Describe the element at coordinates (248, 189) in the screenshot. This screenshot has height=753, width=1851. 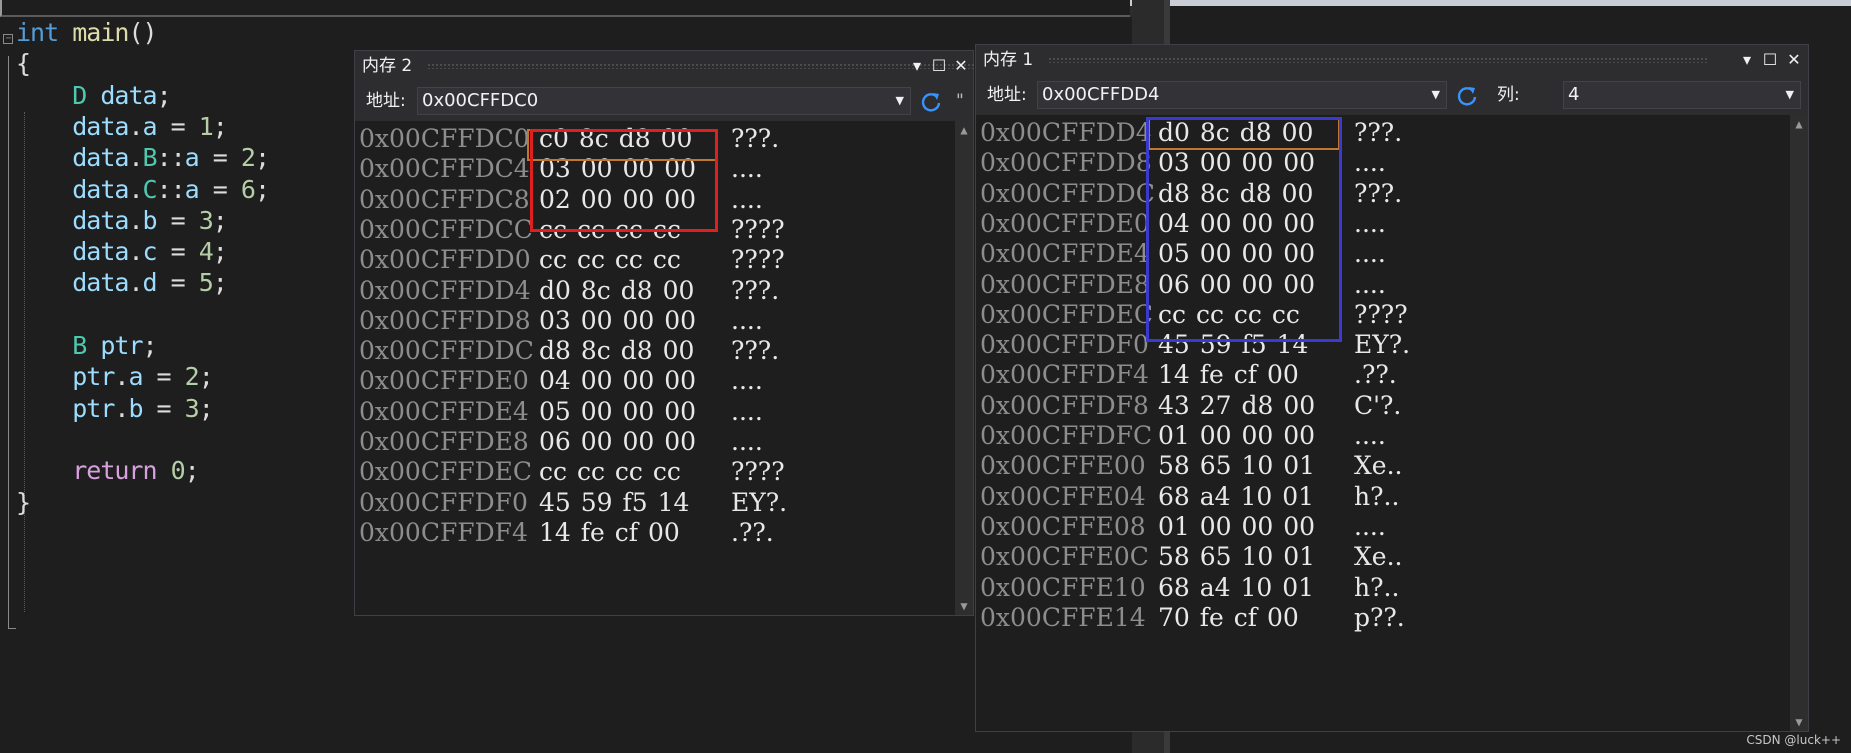
I see `code-token: 6` at that location.